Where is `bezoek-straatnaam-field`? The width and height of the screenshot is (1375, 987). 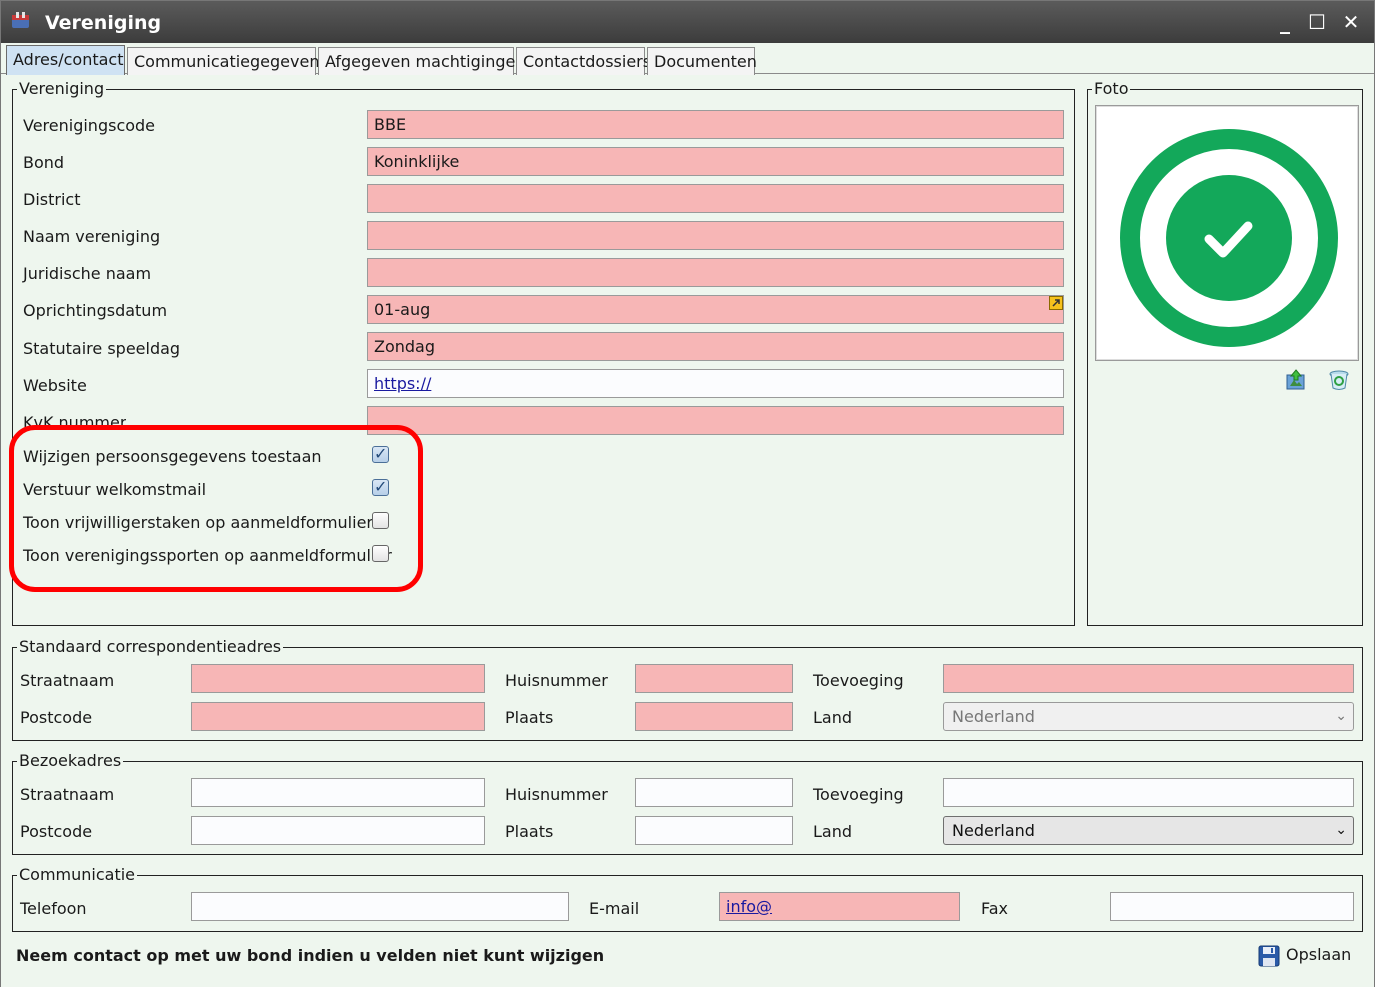
bezoek-straatnaam-field is located at coordinates (338, 792).